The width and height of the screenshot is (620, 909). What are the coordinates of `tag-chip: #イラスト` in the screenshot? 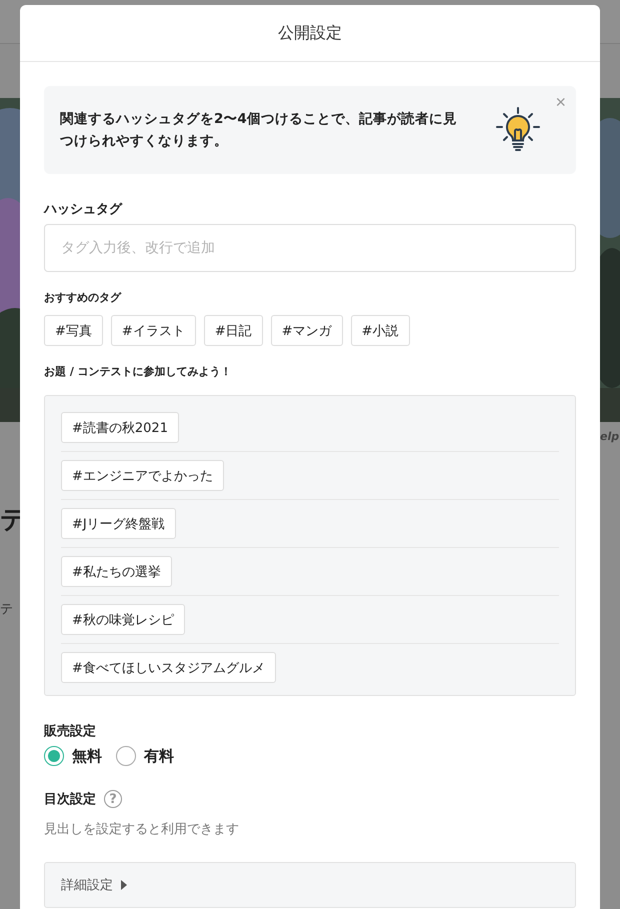 It's located at (153, 330).